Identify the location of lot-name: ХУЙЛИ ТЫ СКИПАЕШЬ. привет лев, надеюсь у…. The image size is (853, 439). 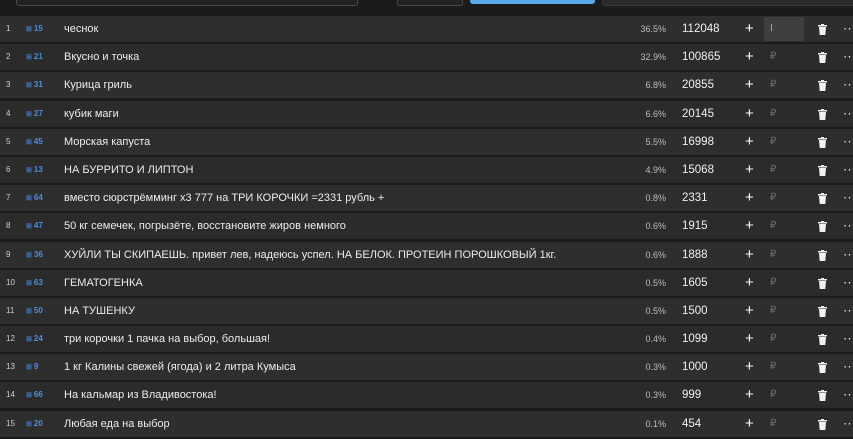
(310, 254).